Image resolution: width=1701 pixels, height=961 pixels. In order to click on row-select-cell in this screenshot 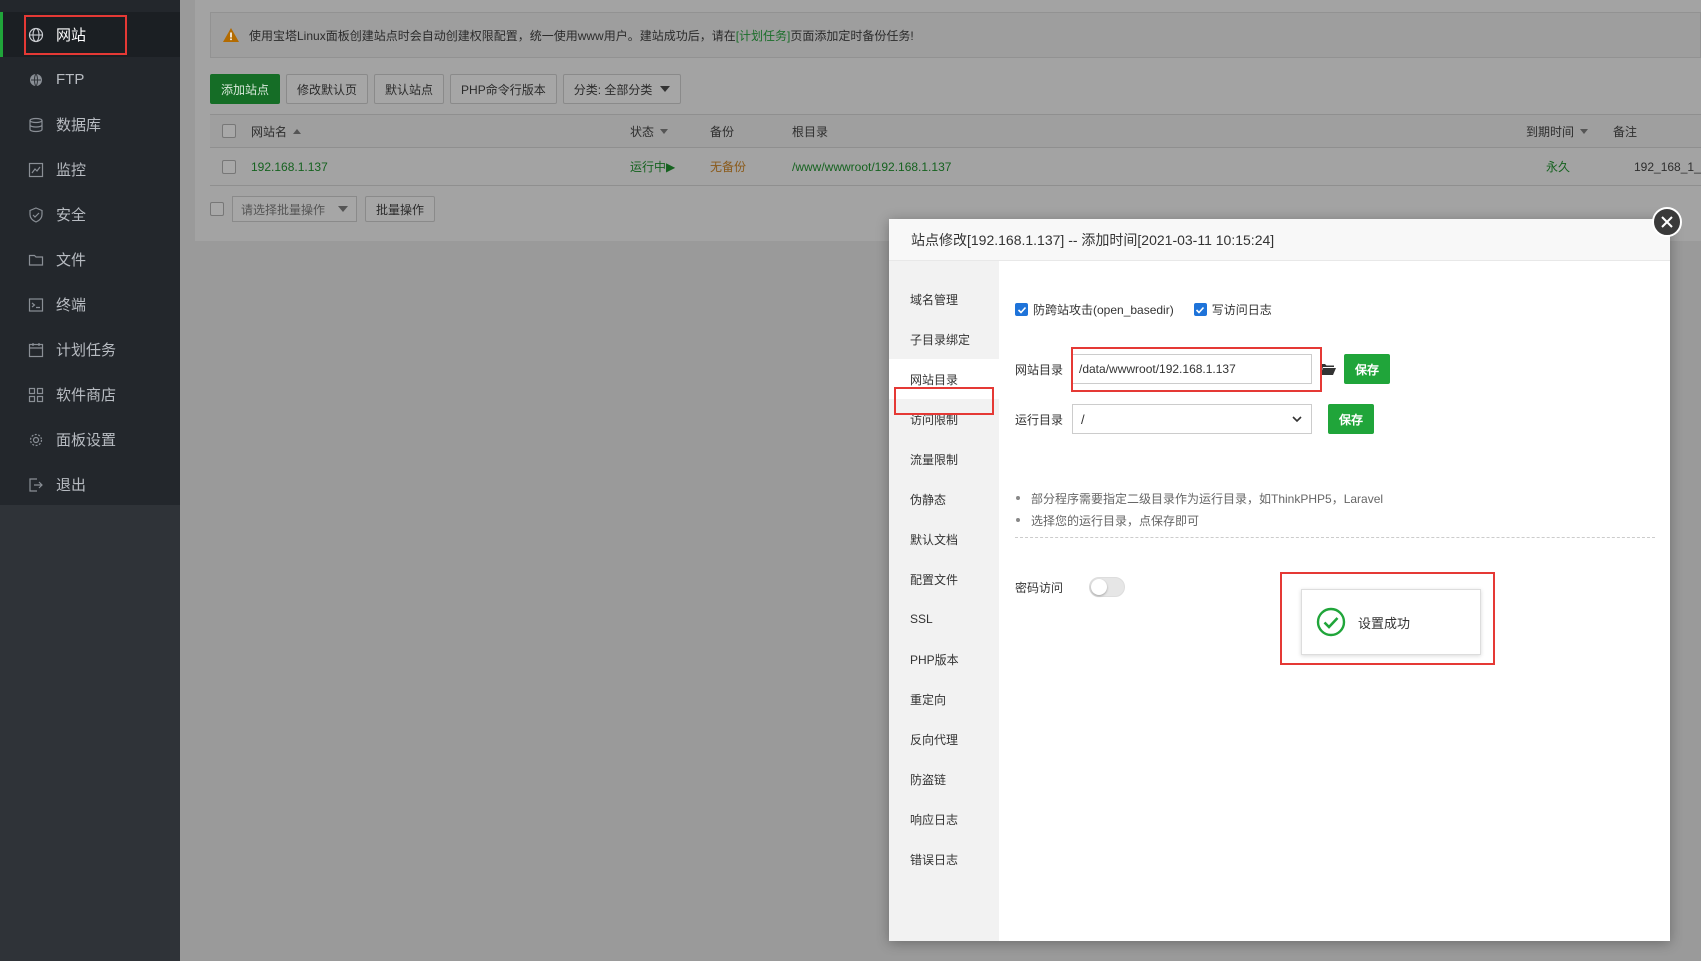, I will do `click(229, 166)`.